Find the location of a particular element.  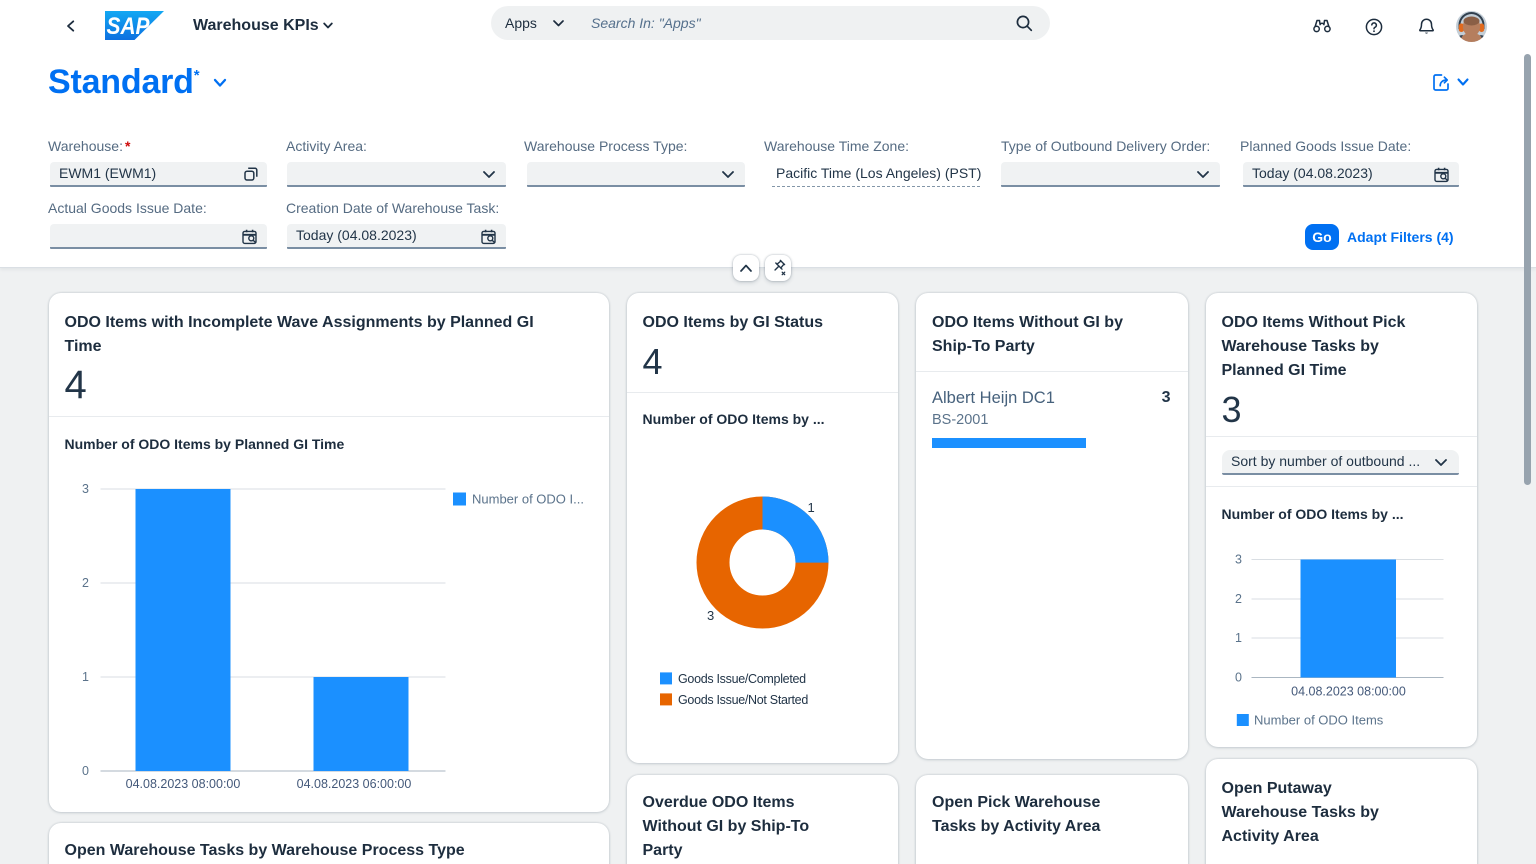

svg-text: 04.08.2023 06:00:00 is located at coordinates (353, 784).